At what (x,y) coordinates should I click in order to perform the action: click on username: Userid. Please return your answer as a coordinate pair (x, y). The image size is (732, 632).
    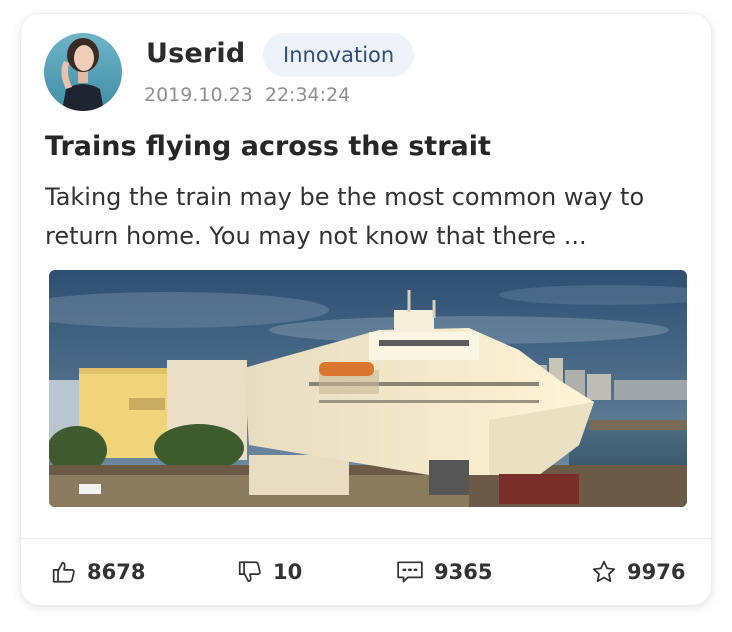
    Looking at the image, I should click on (195, 53).